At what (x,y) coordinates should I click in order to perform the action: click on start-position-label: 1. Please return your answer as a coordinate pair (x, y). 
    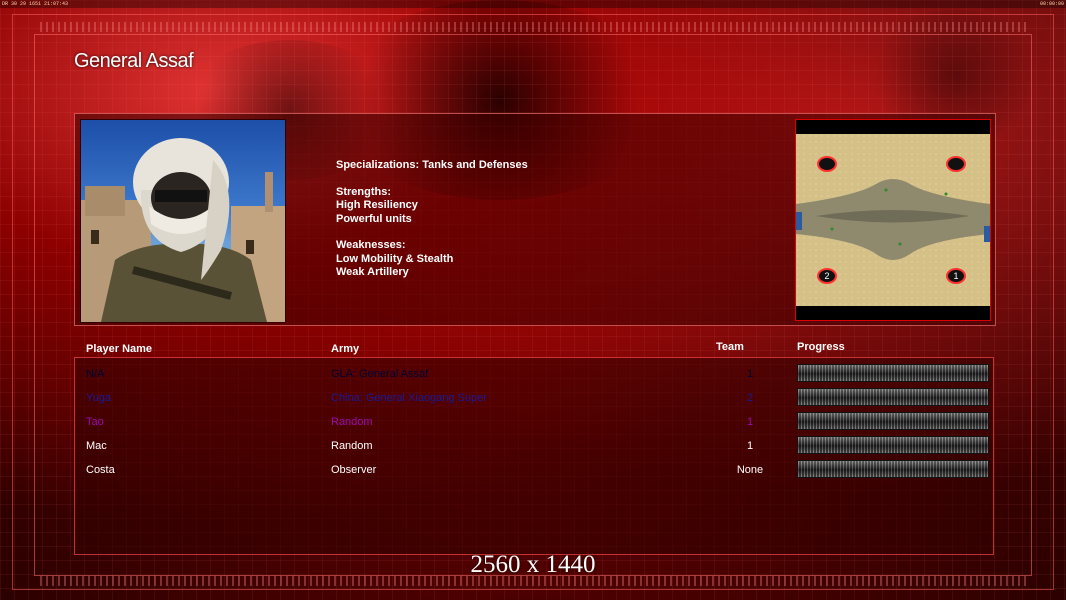
    Looking at the image, I should click on (955, 276).